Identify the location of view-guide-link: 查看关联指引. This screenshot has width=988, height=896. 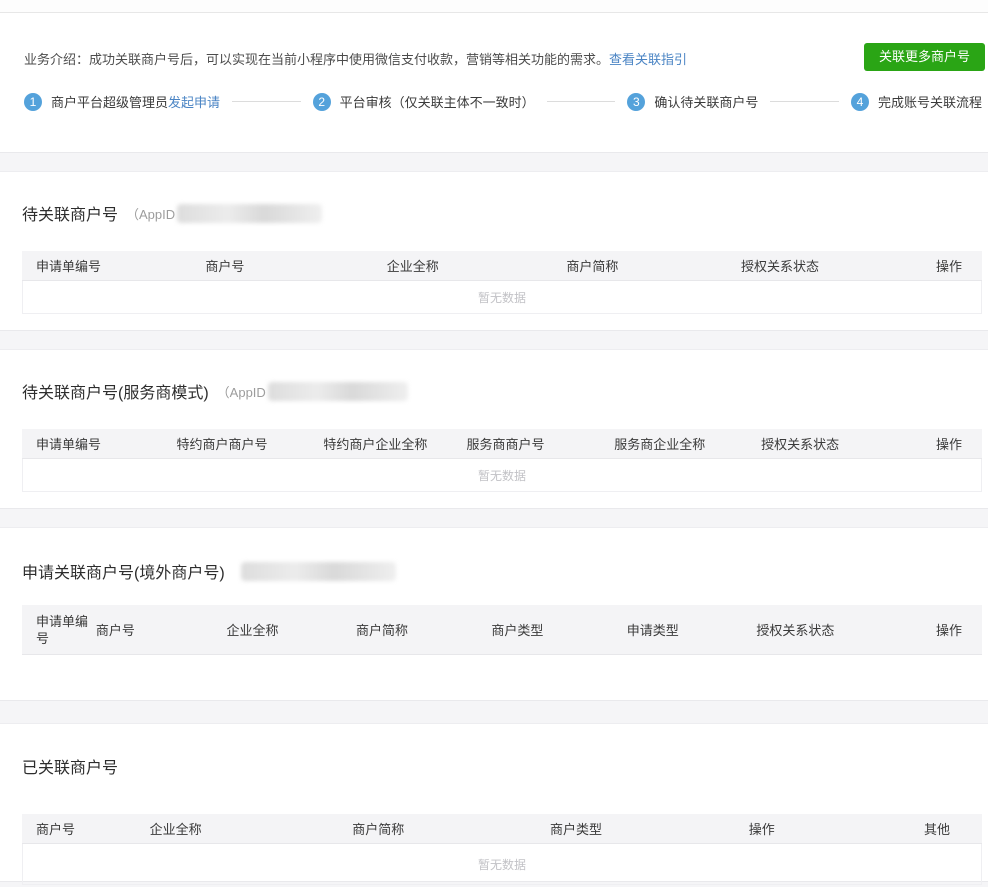
(648, 59).